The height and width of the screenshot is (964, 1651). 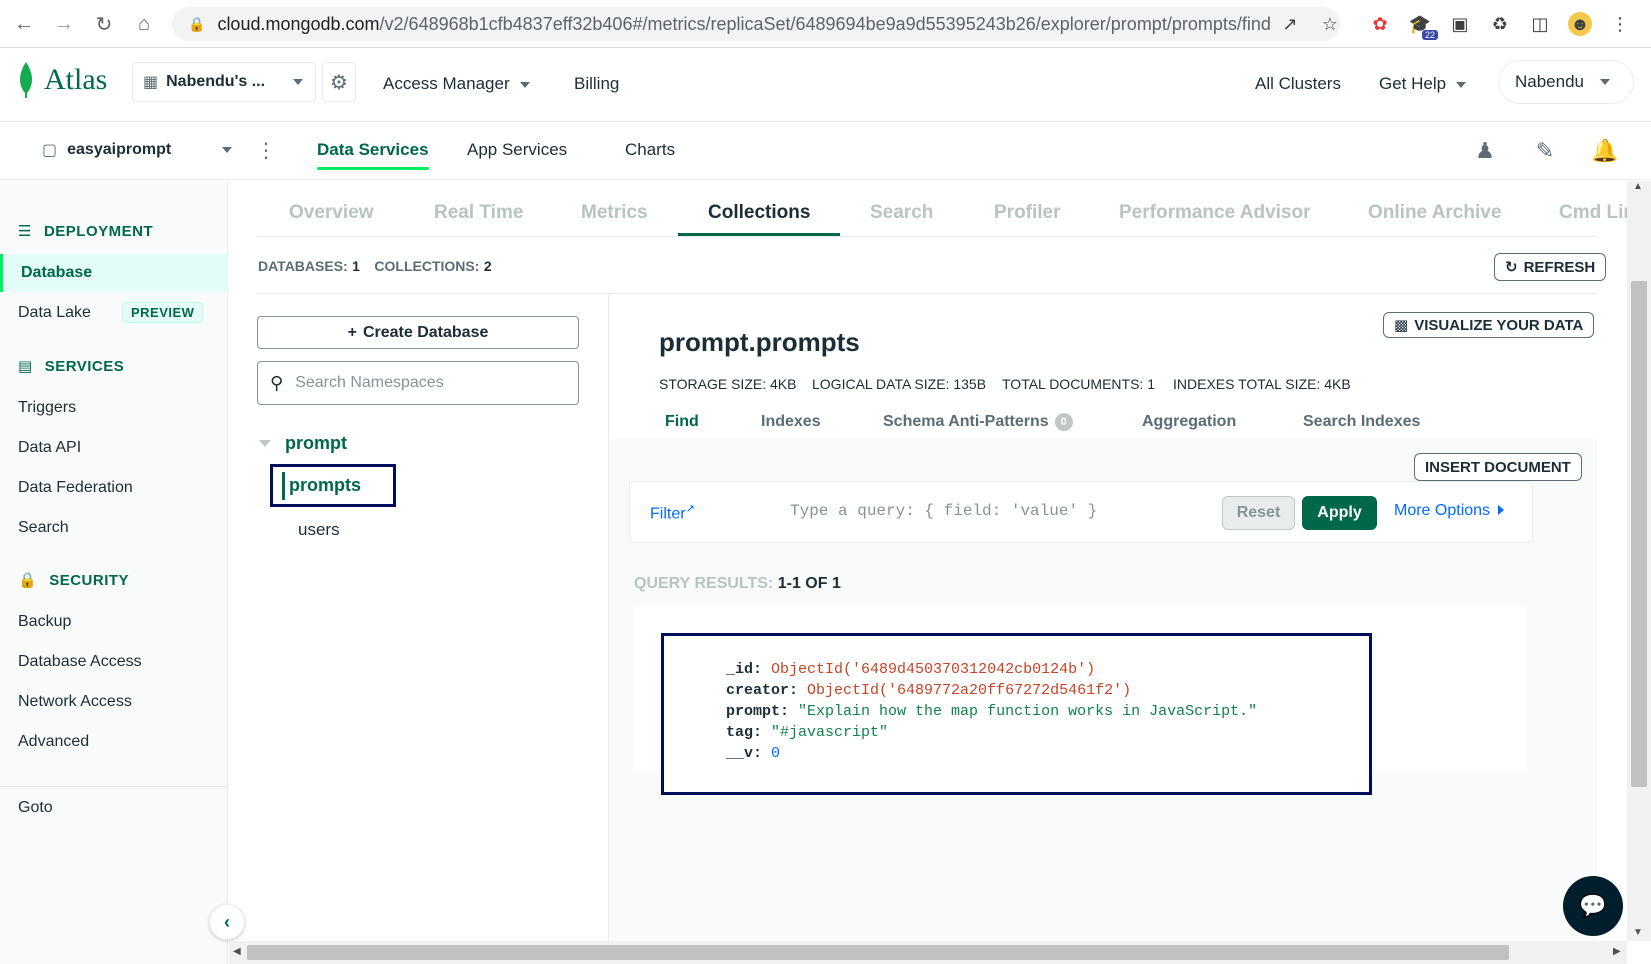 What do you see at coordinates (1290, 24) in the screenshot?
I see `share-icon: ↗` at bounding box center [1290, 24].